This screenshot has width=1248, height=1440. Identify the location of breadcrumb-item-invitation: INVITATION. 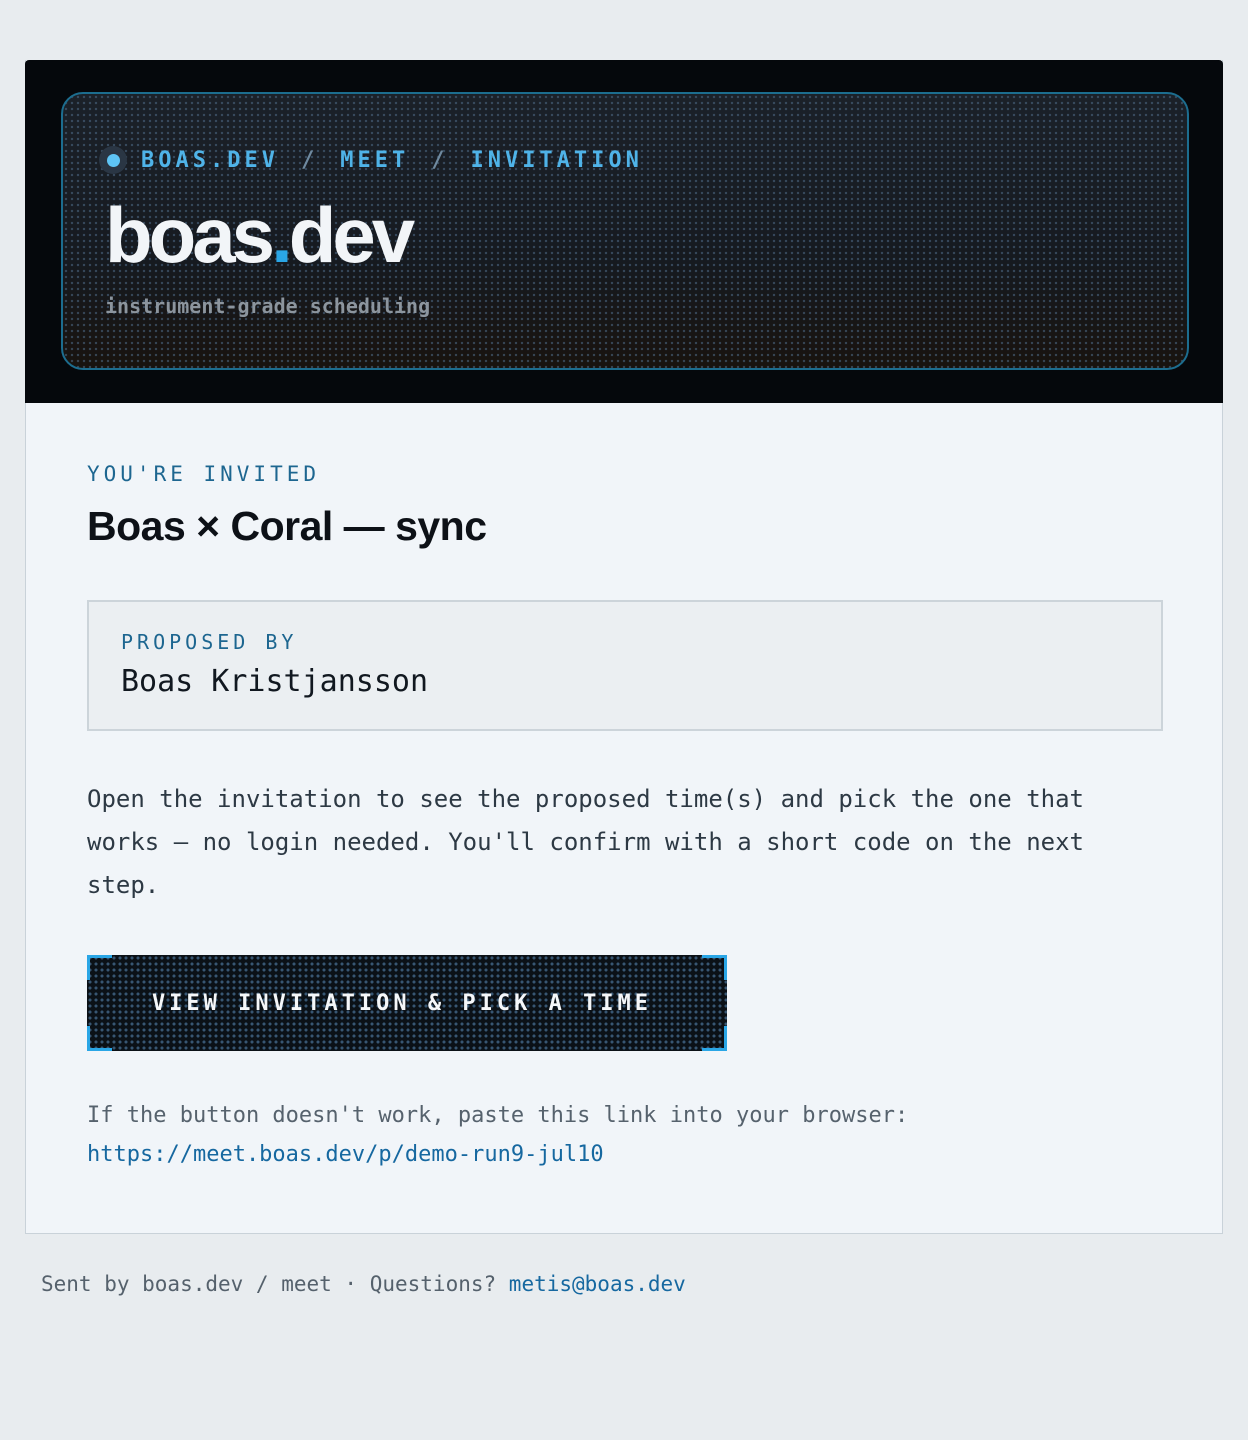
(556, 160).